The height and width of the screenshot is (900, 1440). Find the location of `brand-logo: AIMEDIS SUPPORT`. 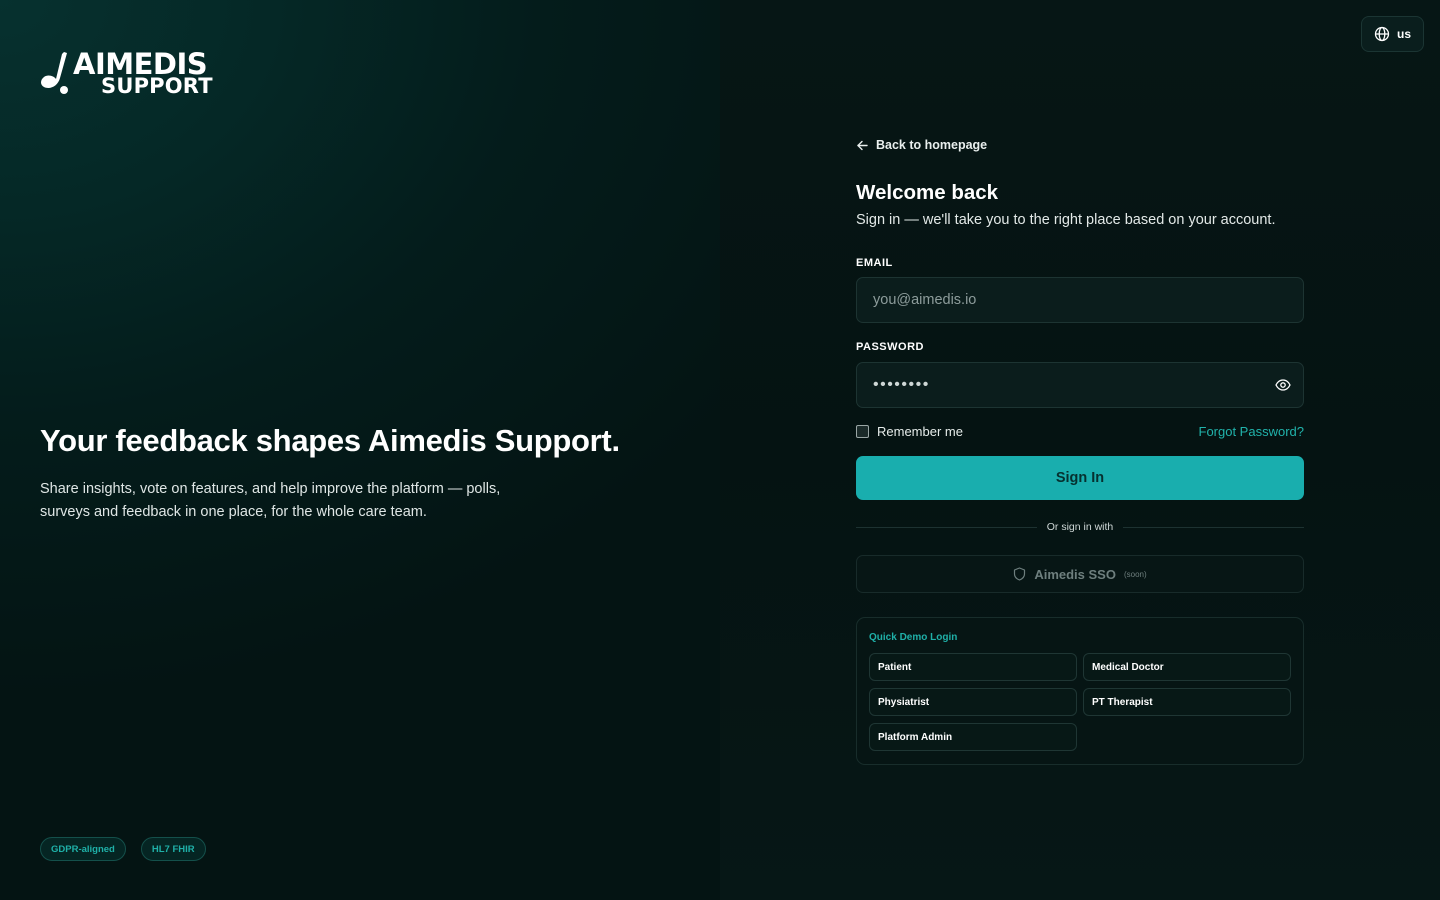

brand-logo: AIMEDIS SUPPORT is located at coordinates (126, 72).